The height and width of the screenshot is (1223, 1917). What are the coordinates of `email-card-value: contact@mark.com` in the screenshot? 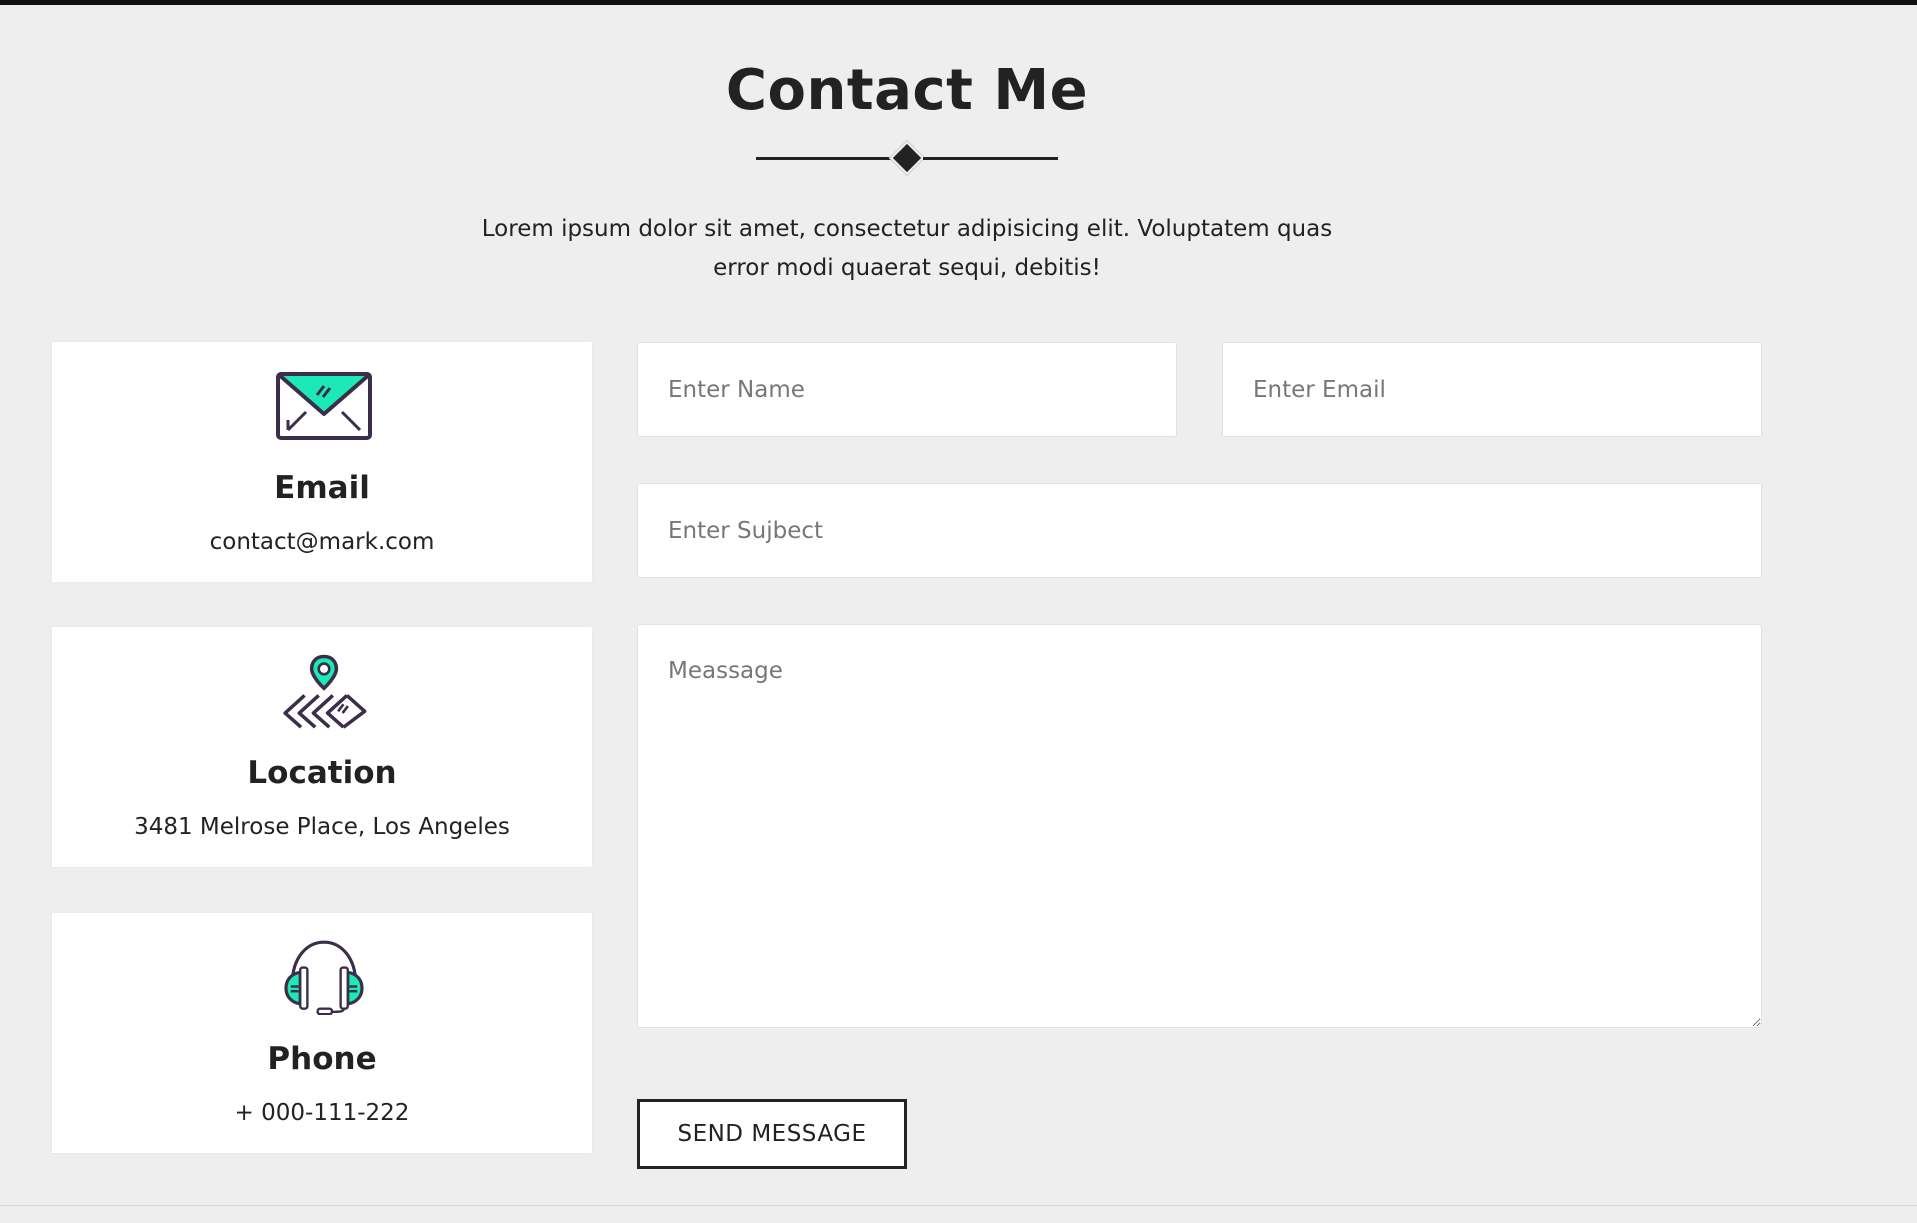 It's located at (322, 542).